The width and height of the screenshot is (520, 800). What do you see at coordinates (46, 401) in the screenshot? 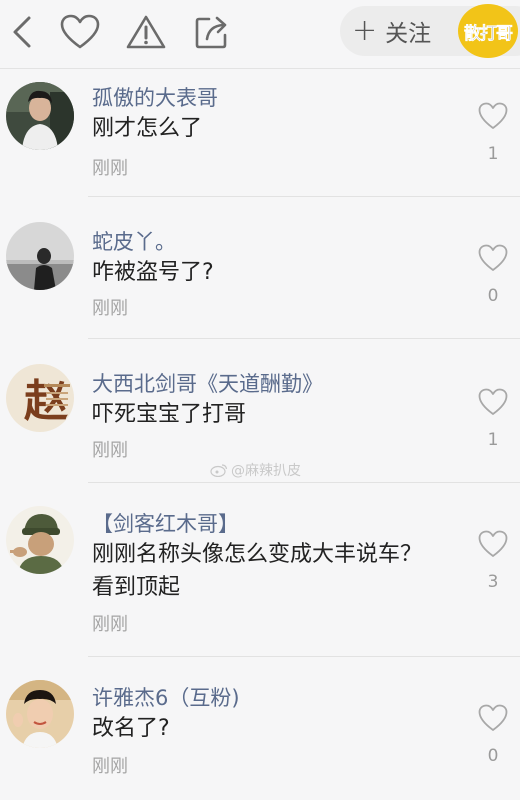
I see `avatar-glyph: 赵` at bounding box center [46, 401].